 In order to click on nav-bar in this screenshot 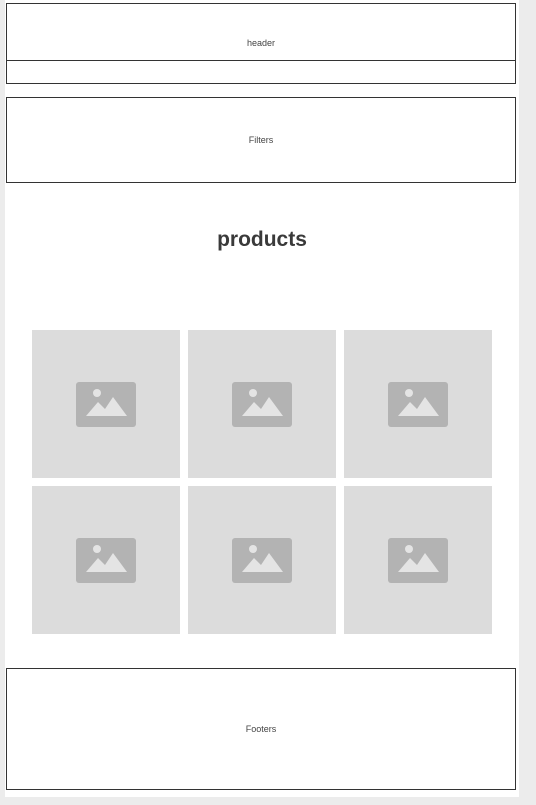, I will do `click(261, 72)`.